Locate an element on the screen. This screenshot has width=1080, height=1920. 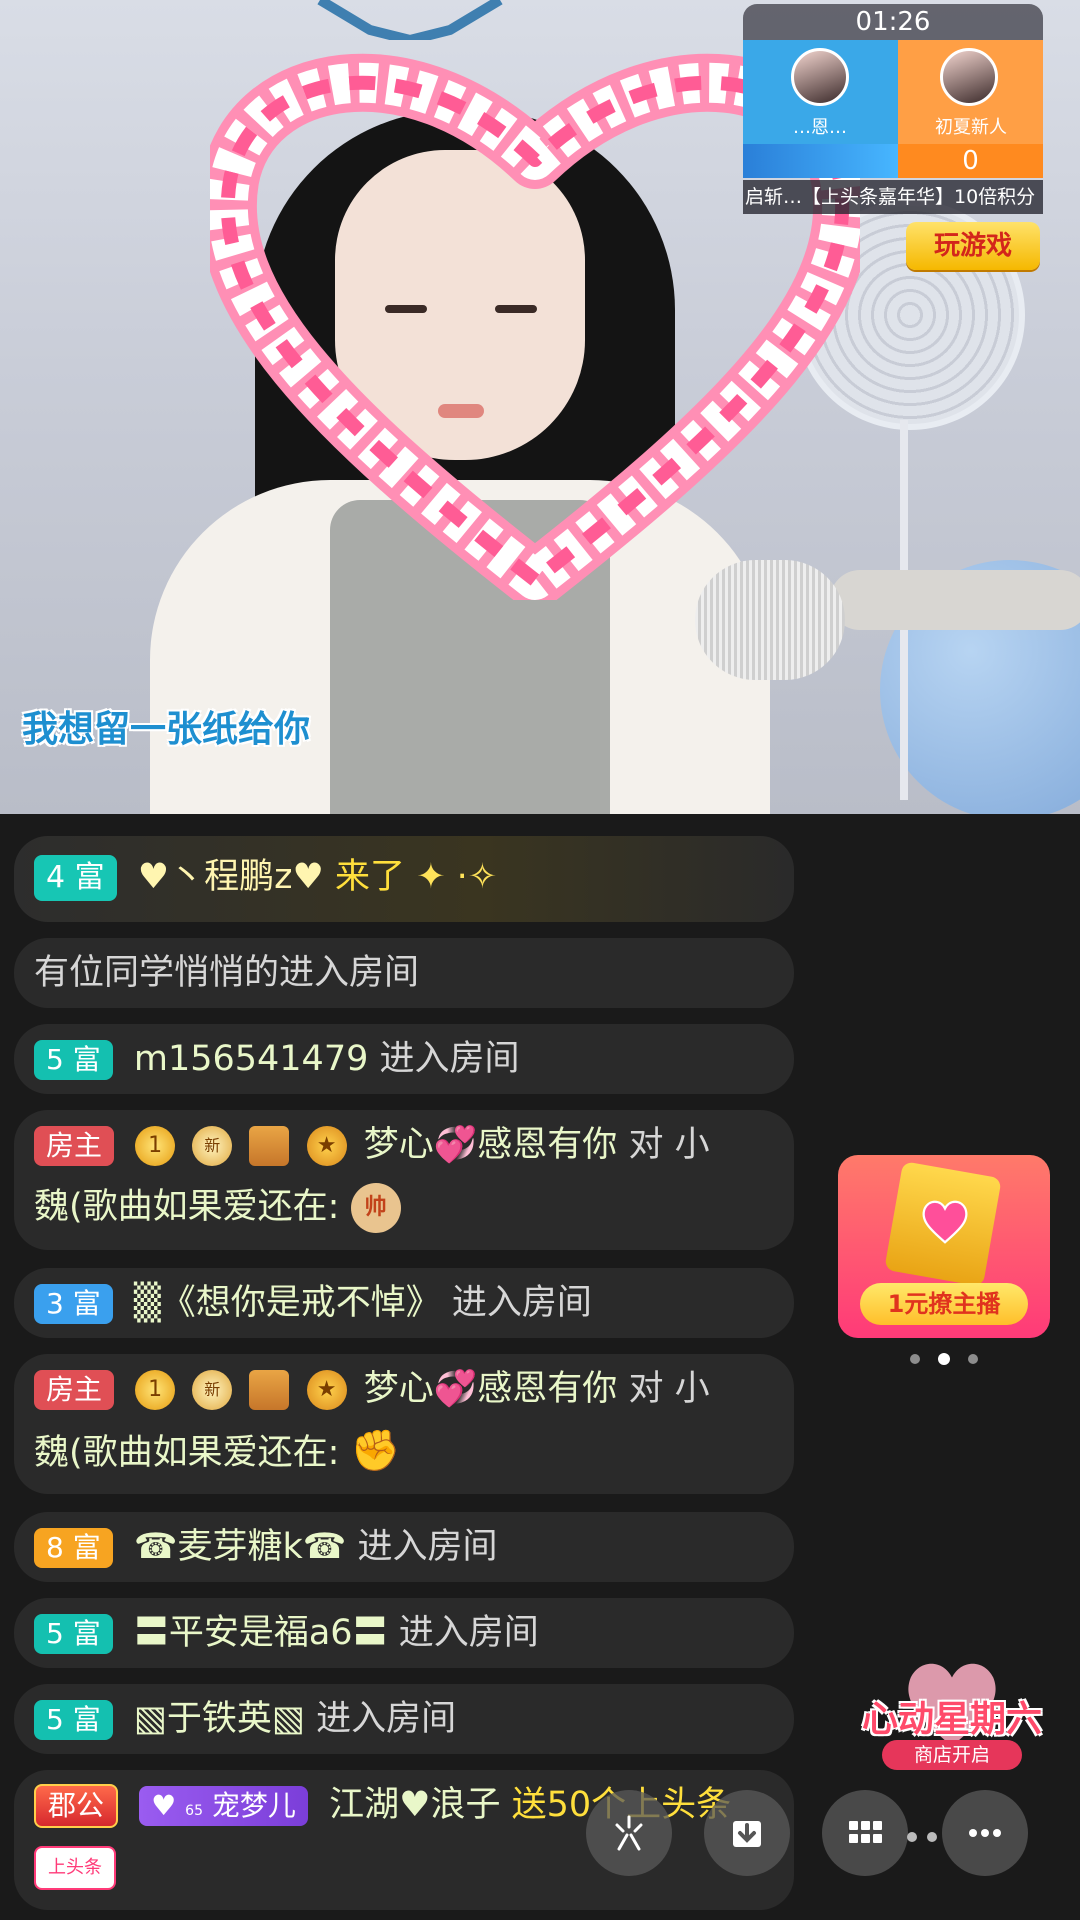
fireworks-button is located at coordinates (629, 1833).